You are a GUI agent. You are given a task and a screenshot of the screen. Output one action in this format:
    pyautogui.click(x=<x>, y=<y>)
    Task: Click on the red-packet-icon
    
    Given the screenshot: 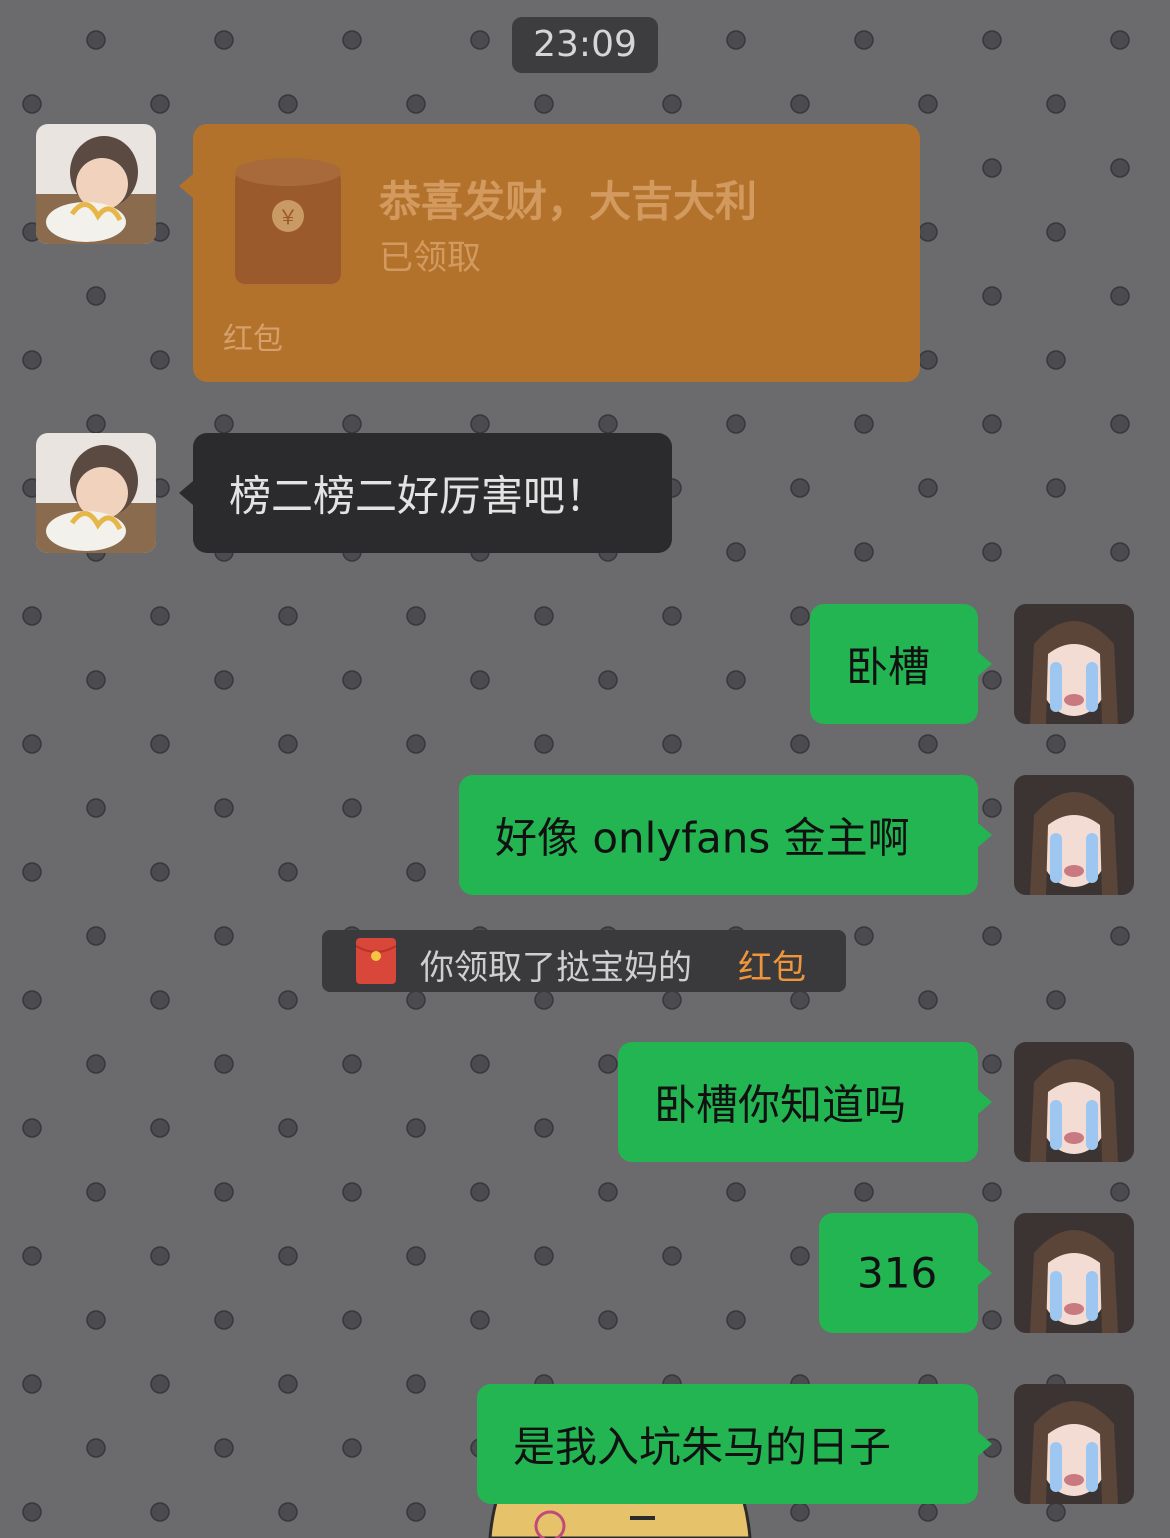 What is the action you would take?
    pyautogui.click(x=376, y=961)
    